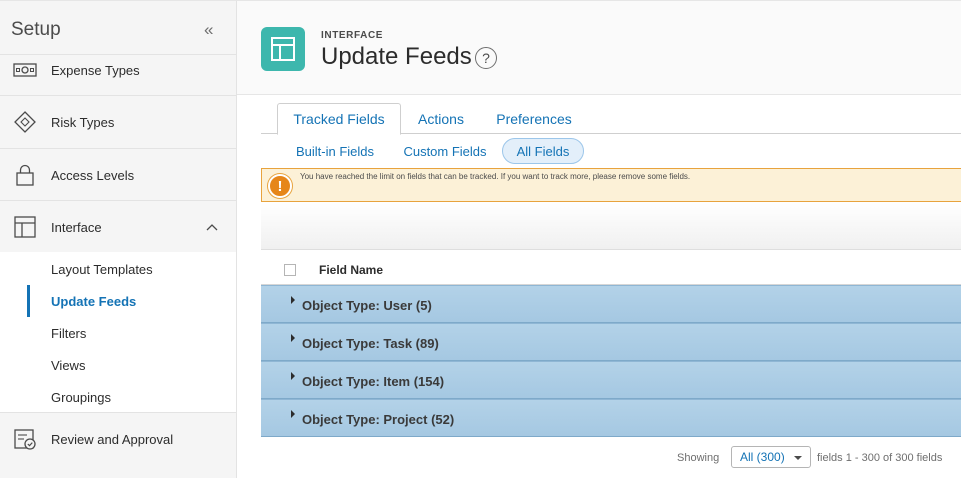  Describe the element at coordinates (81, 397) in the screenshot. I see `sidebar-subitem-groupings: Groupings` at that location.